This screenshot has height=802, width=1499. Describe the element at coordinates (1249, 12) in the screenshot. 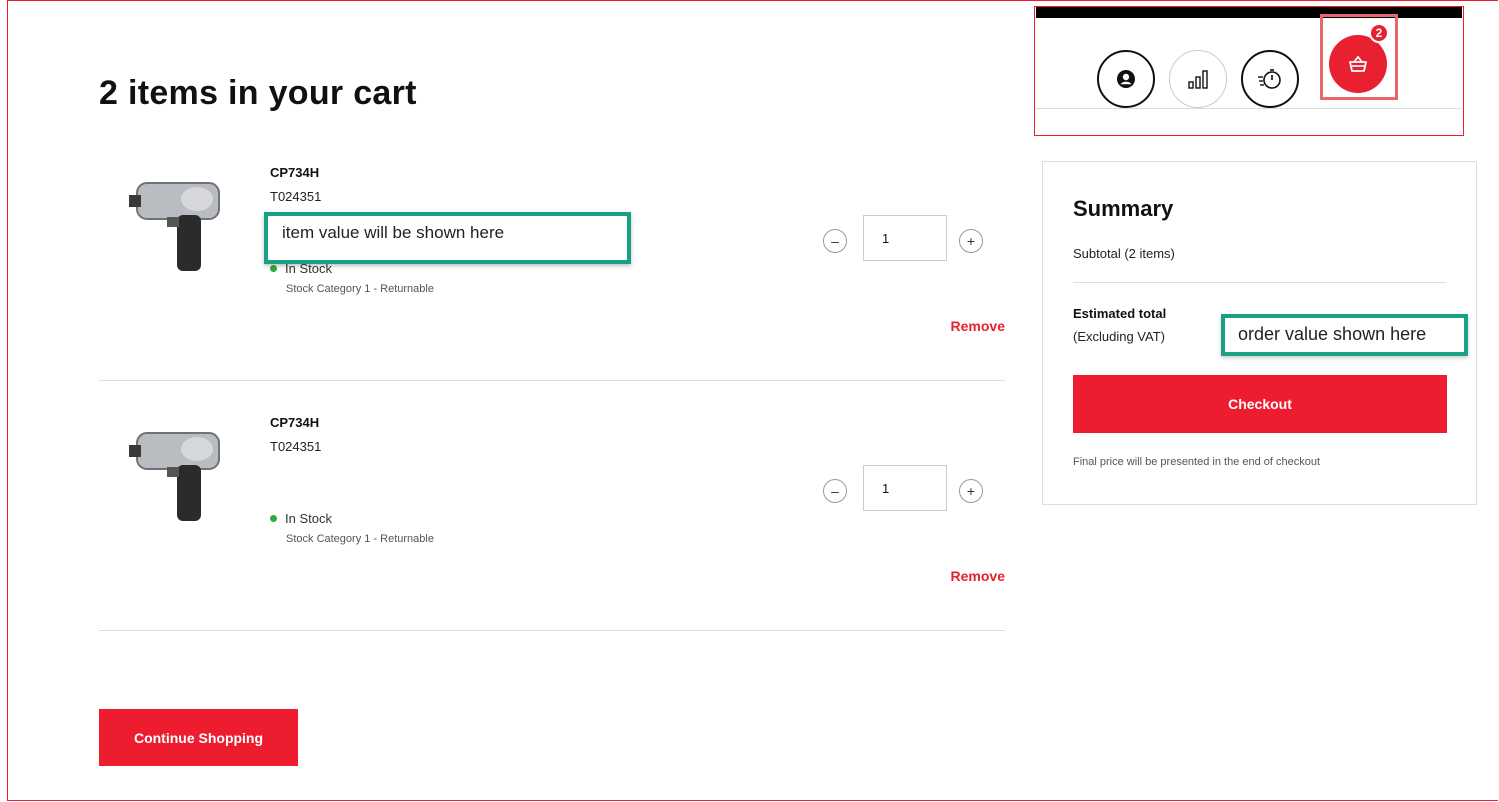

I see `header-top-bar` at that location.